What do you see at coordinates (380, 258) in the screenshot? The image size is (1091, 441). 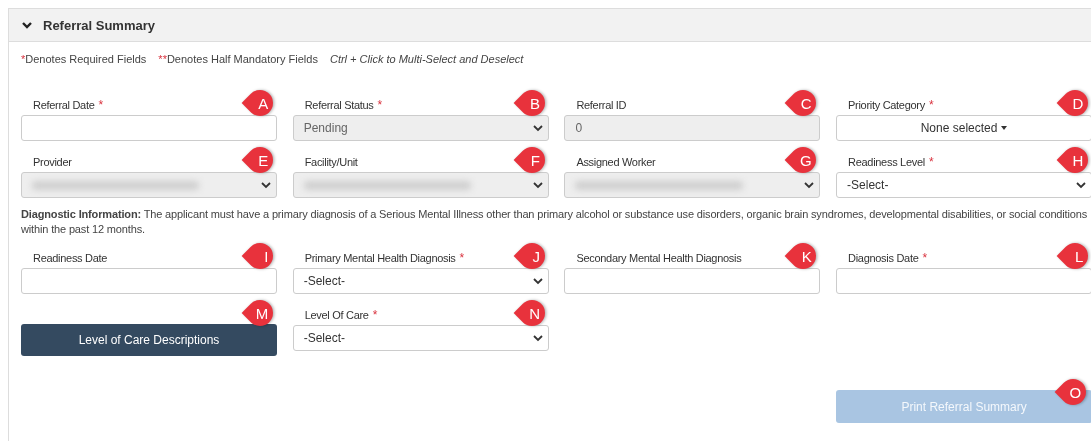 I see `field-label: Primary Mental Health Diagnosis` at bounding box center [380, 258].